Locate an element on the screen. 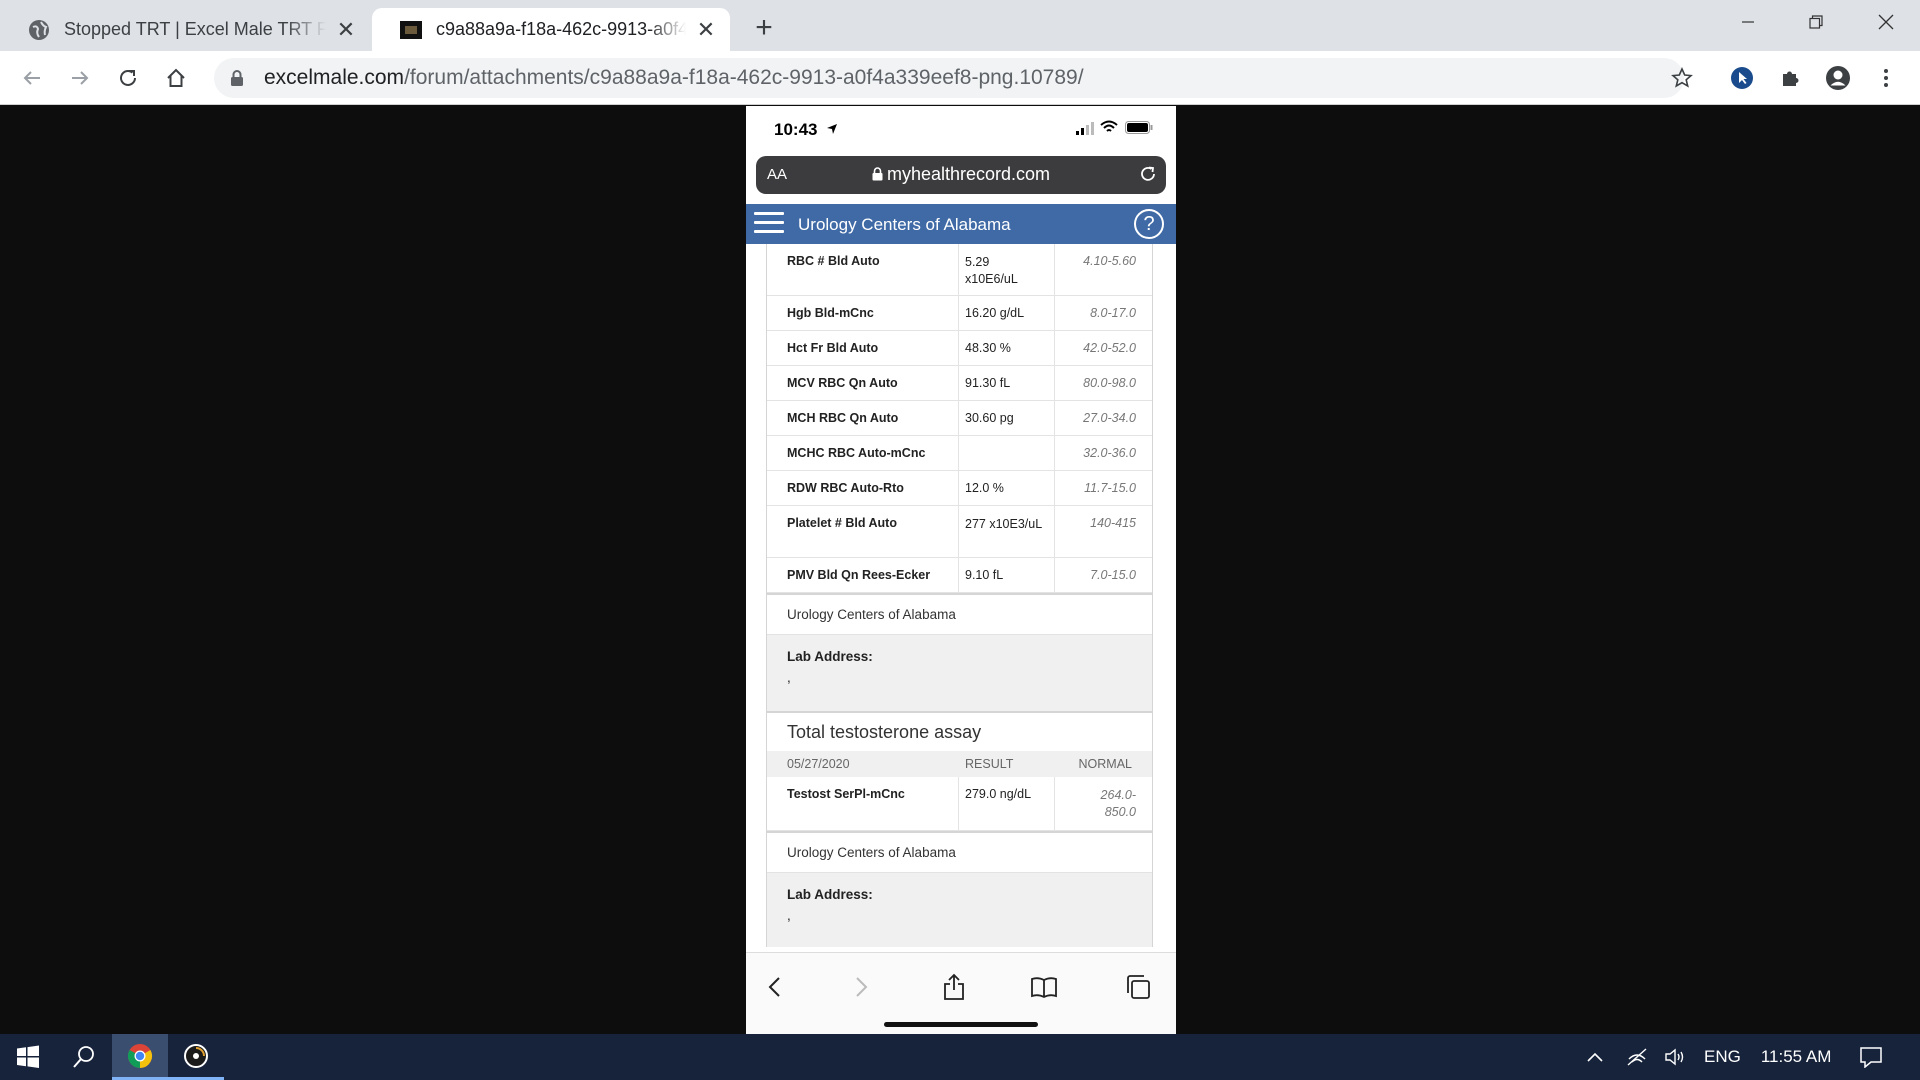 Image resolution: width=1920 pixels, height=1080 pixels. table-row: Platelet # Bld Auto 277 x10E3/uL 140-415 is located at coordinates (959, 532).